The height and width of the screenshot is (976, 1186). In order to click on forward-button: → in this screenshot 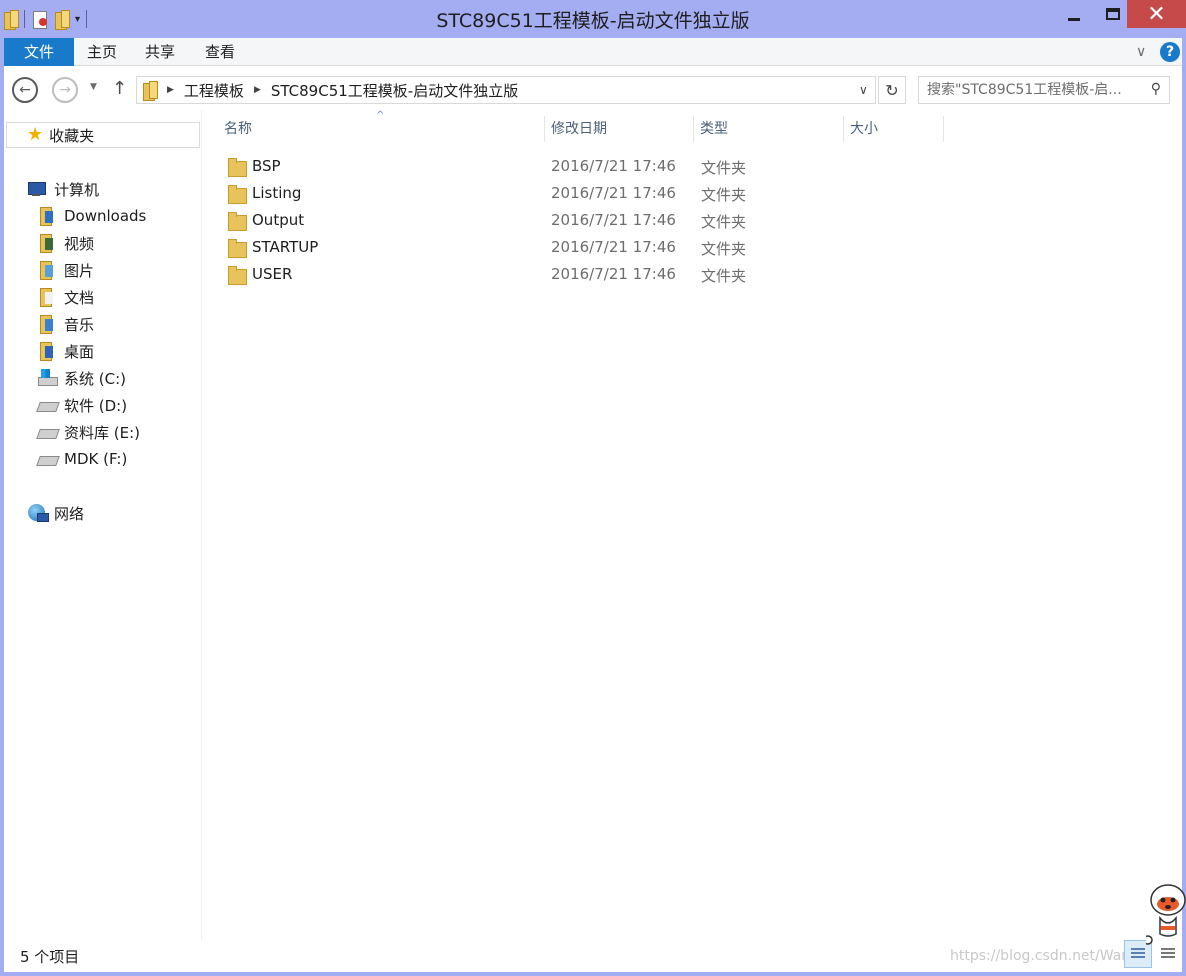, I will do `click(65, 90)`.